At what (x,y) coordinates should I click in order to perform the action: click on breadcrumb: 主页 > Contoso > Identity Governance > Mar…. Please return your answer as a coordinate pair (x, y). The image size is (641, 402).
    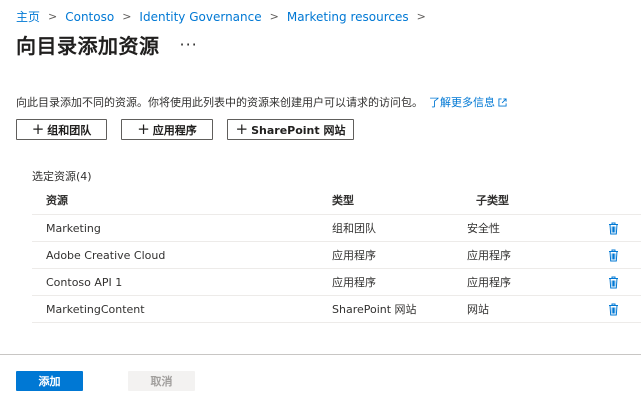
    Looking at the image, I should click on (225, 16).